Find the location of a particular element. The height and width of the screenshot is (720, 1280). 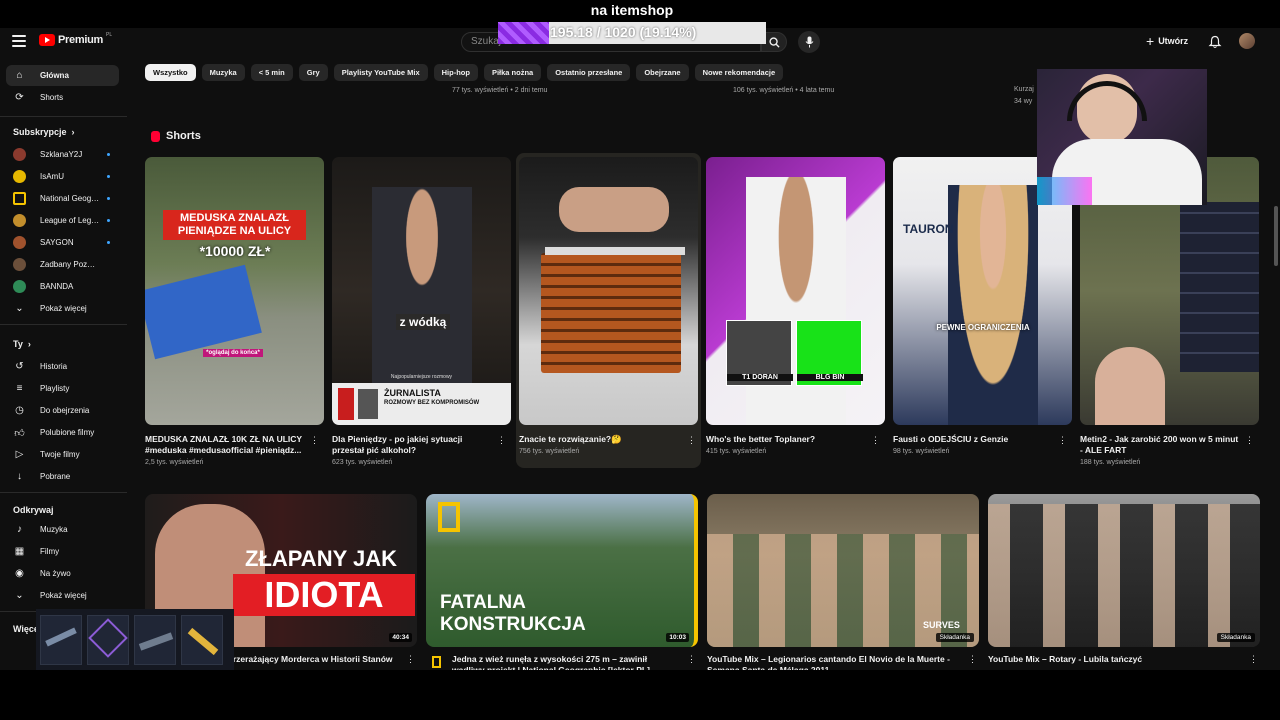

video-thumbnail: SURVES Składanka is located at coordinates (843, 570).